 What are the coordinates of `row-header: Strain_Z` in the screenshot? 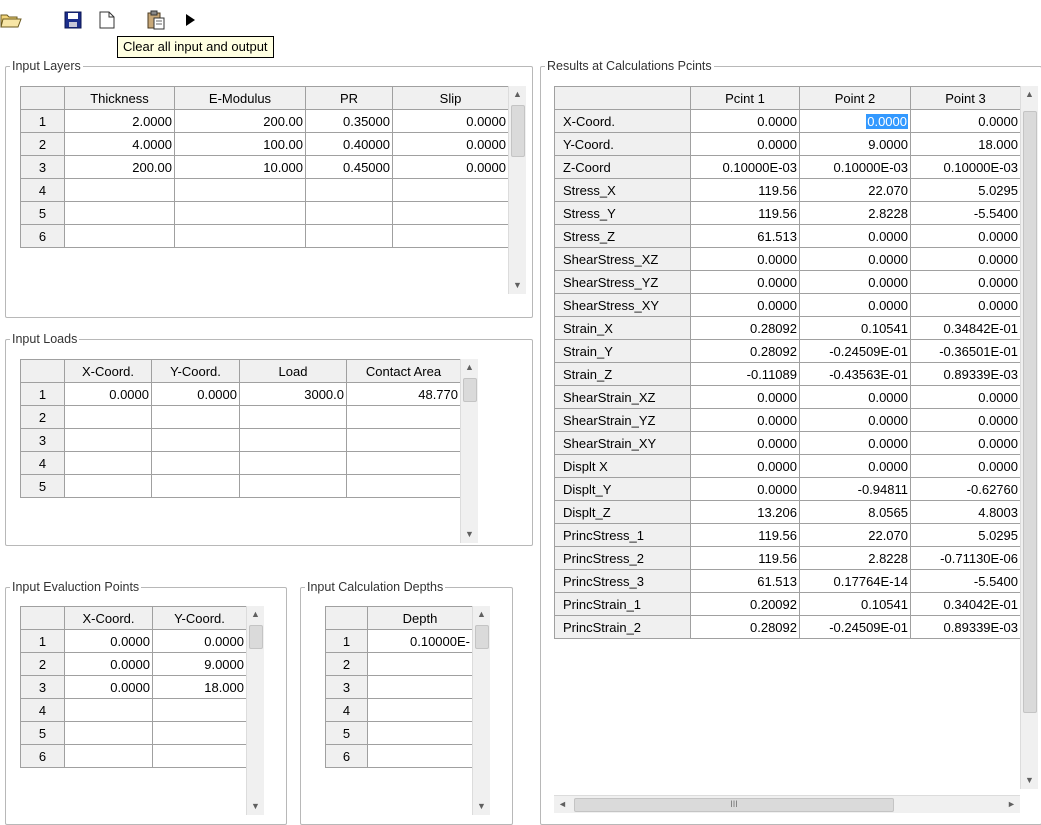 It's located at (622, 374).